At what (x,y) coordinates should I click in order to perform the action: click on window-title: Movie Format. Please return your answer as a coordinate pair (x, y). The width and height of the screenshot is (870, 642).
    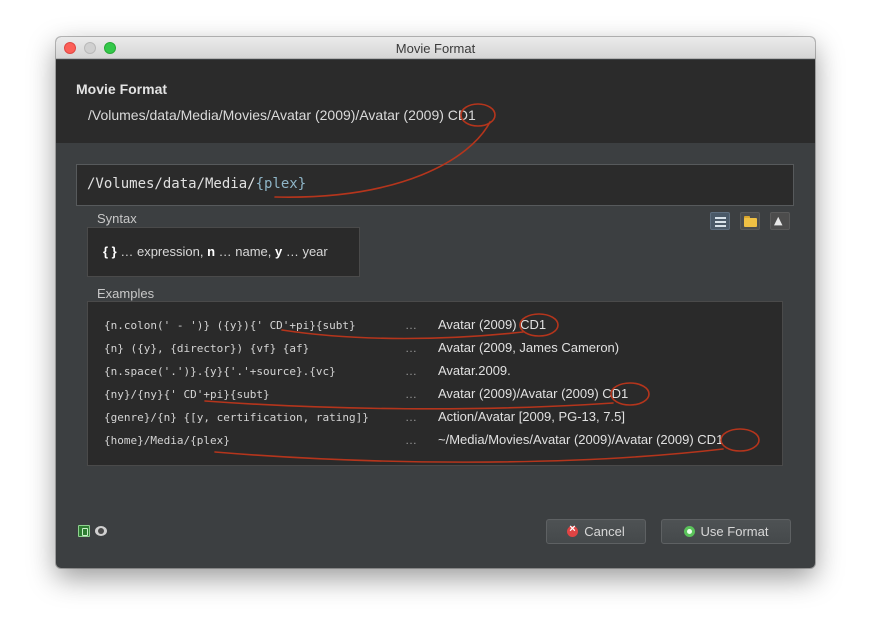
    Looking at the image, I should click on (435, 48).